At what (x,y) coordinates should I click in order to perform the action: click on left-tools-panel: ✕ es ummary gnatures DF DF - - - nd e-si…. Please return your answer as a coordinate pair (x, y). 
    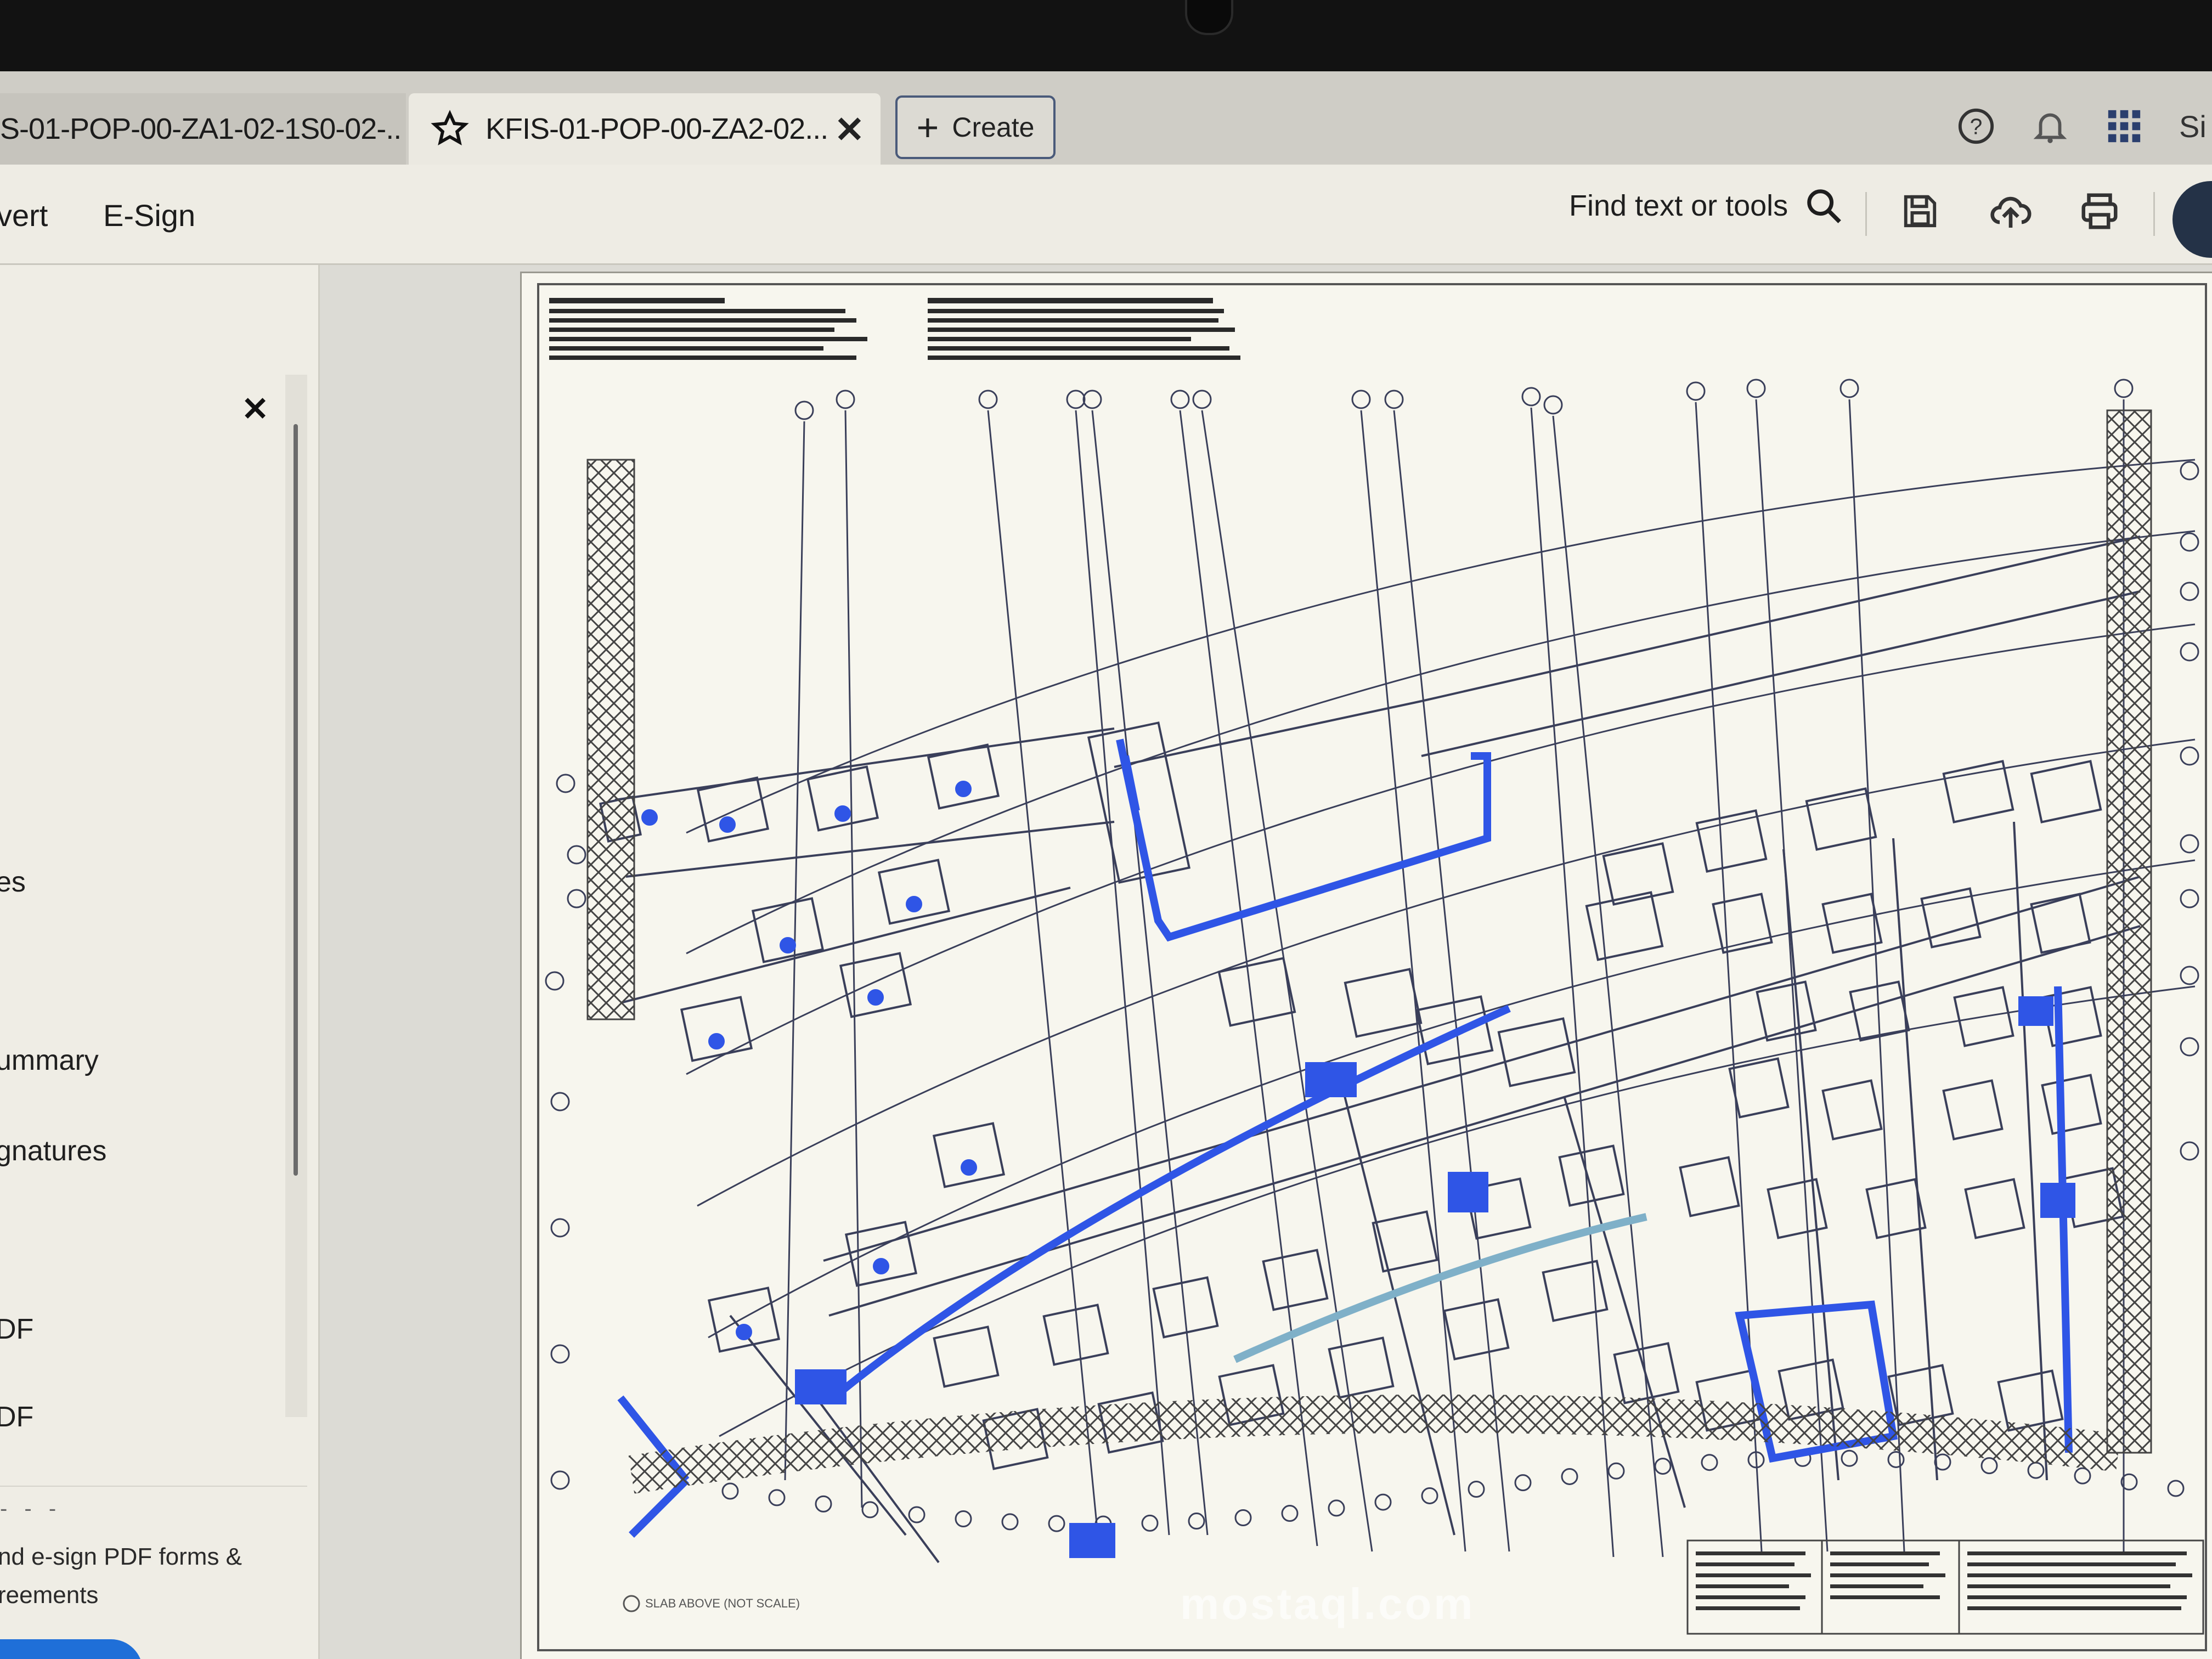
    Looking at the image, I should click on (160, 962).